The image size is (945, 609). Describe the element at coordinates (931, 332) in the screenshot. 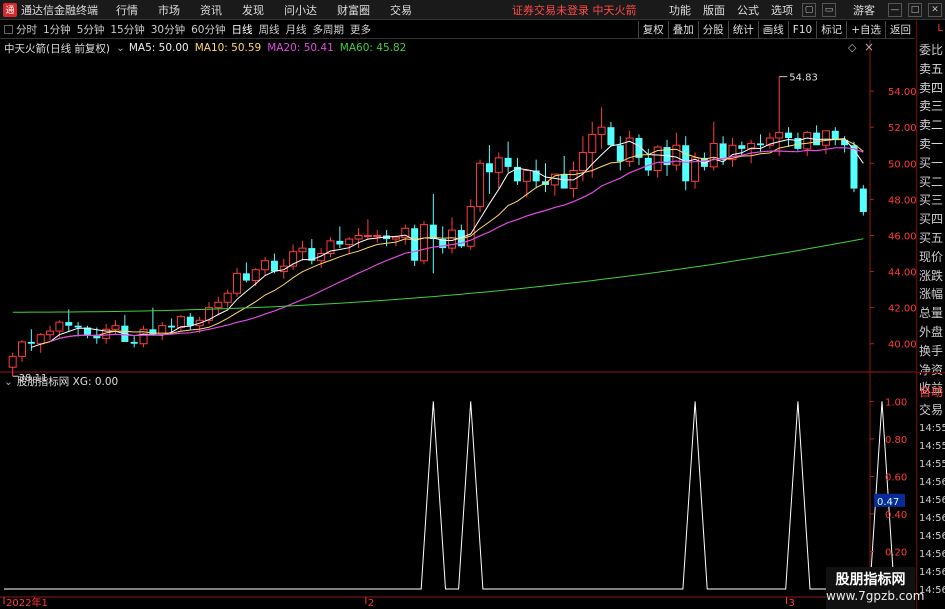

I see `quote-field-label: 外盘` at that location.